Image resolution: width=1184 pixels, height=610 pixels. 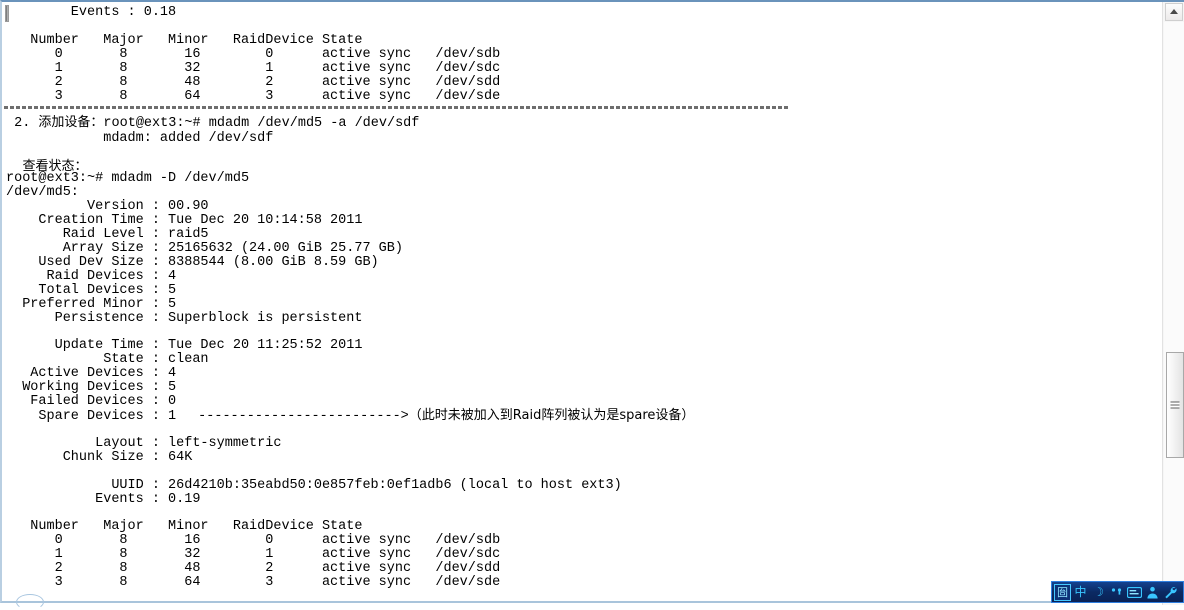 What do you see at coordinates (42, 192) in the screenshot?
I see `detail-device: /dev/md5:` at bounding box center [42, 192].